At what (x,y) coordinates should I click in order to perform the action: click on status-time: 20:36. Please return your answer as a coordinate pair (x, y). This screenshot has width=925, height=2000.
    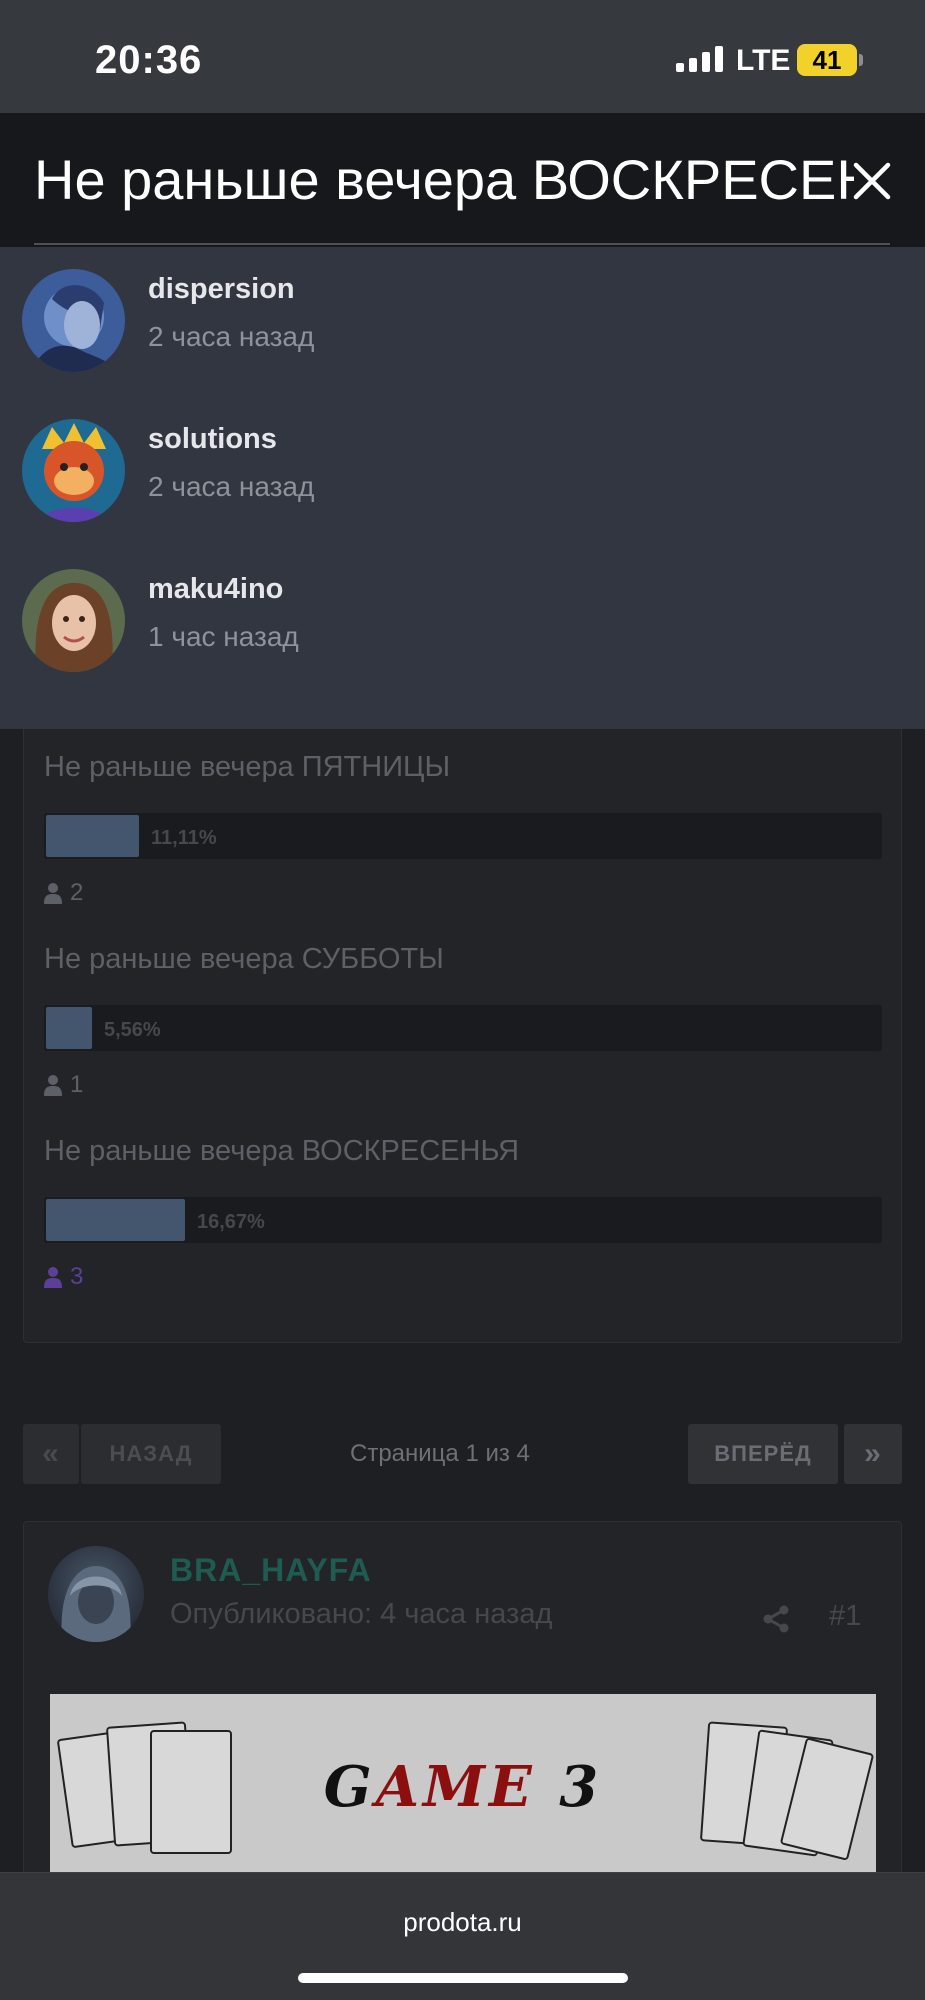
    Looking at the image, I should click on (149, 60).